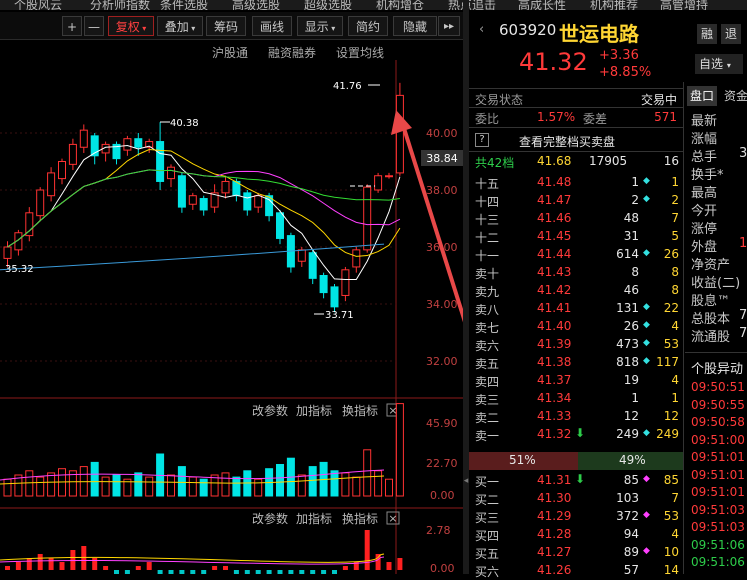 The width and height of the screenshot is (747, 580). I want to click on order-volume: 19, so click(631, 380).